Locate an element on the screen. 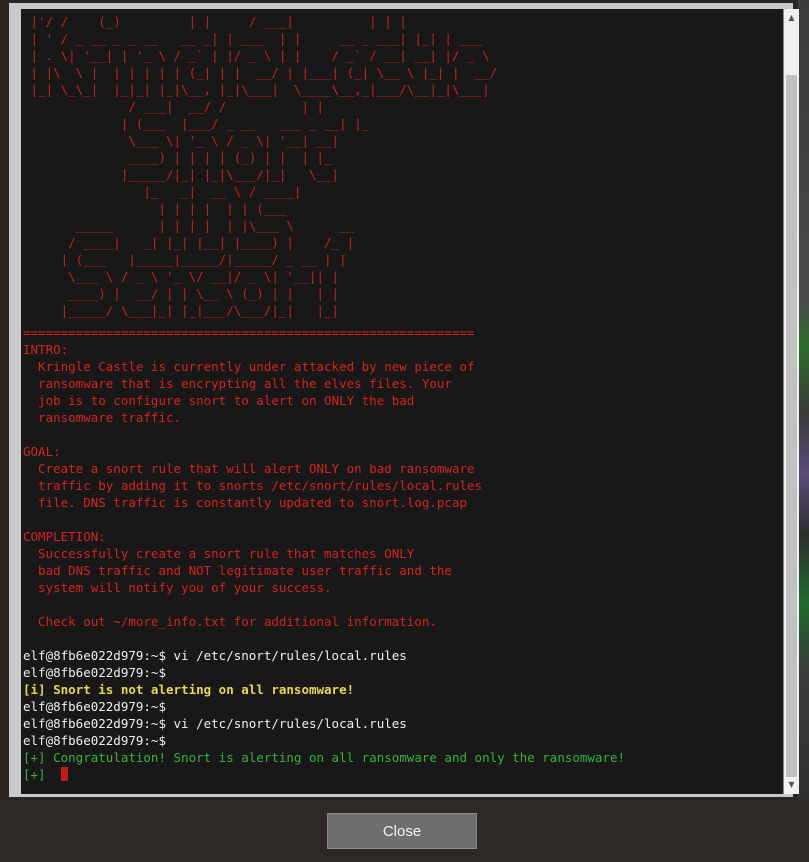 Image resolution: width=809 pixels, height=862 pixels. terminal-scrollbar: ▲ ▼ is located at coordinates (791, 401).